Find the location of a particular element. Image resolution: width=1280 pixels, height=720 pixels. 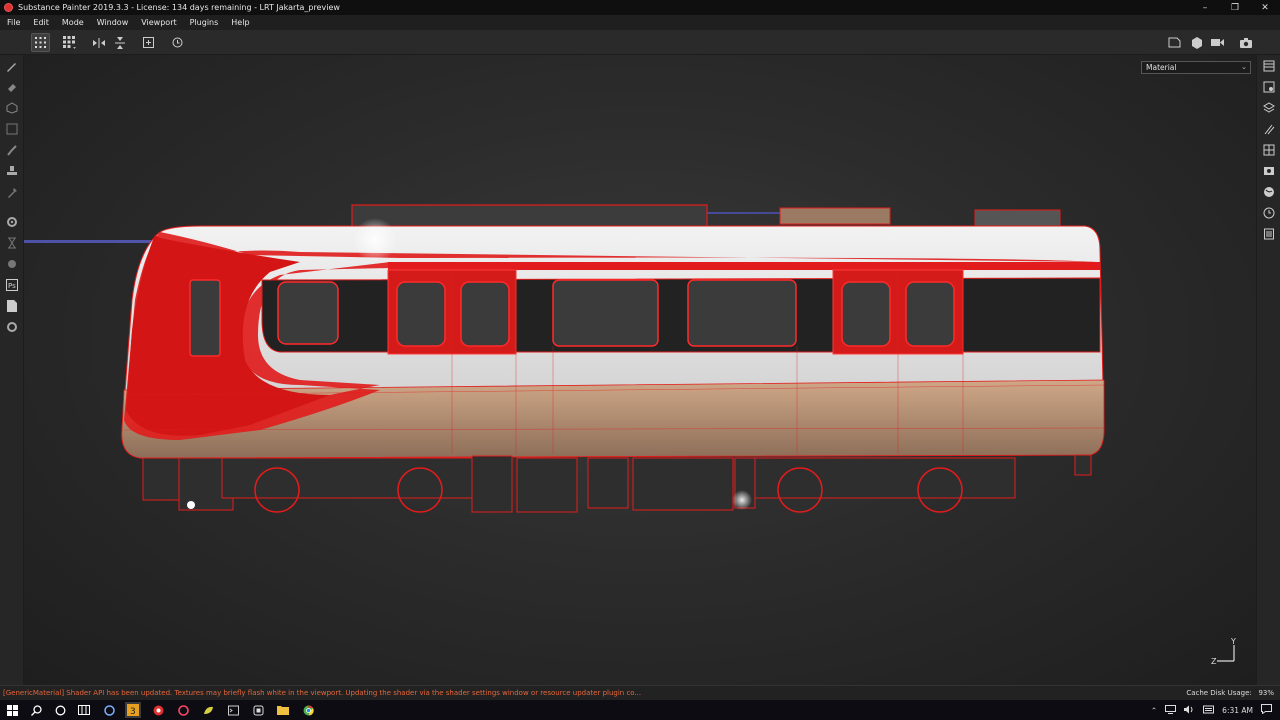

texture-set-list-icon is located at coordinates (1269, 66).